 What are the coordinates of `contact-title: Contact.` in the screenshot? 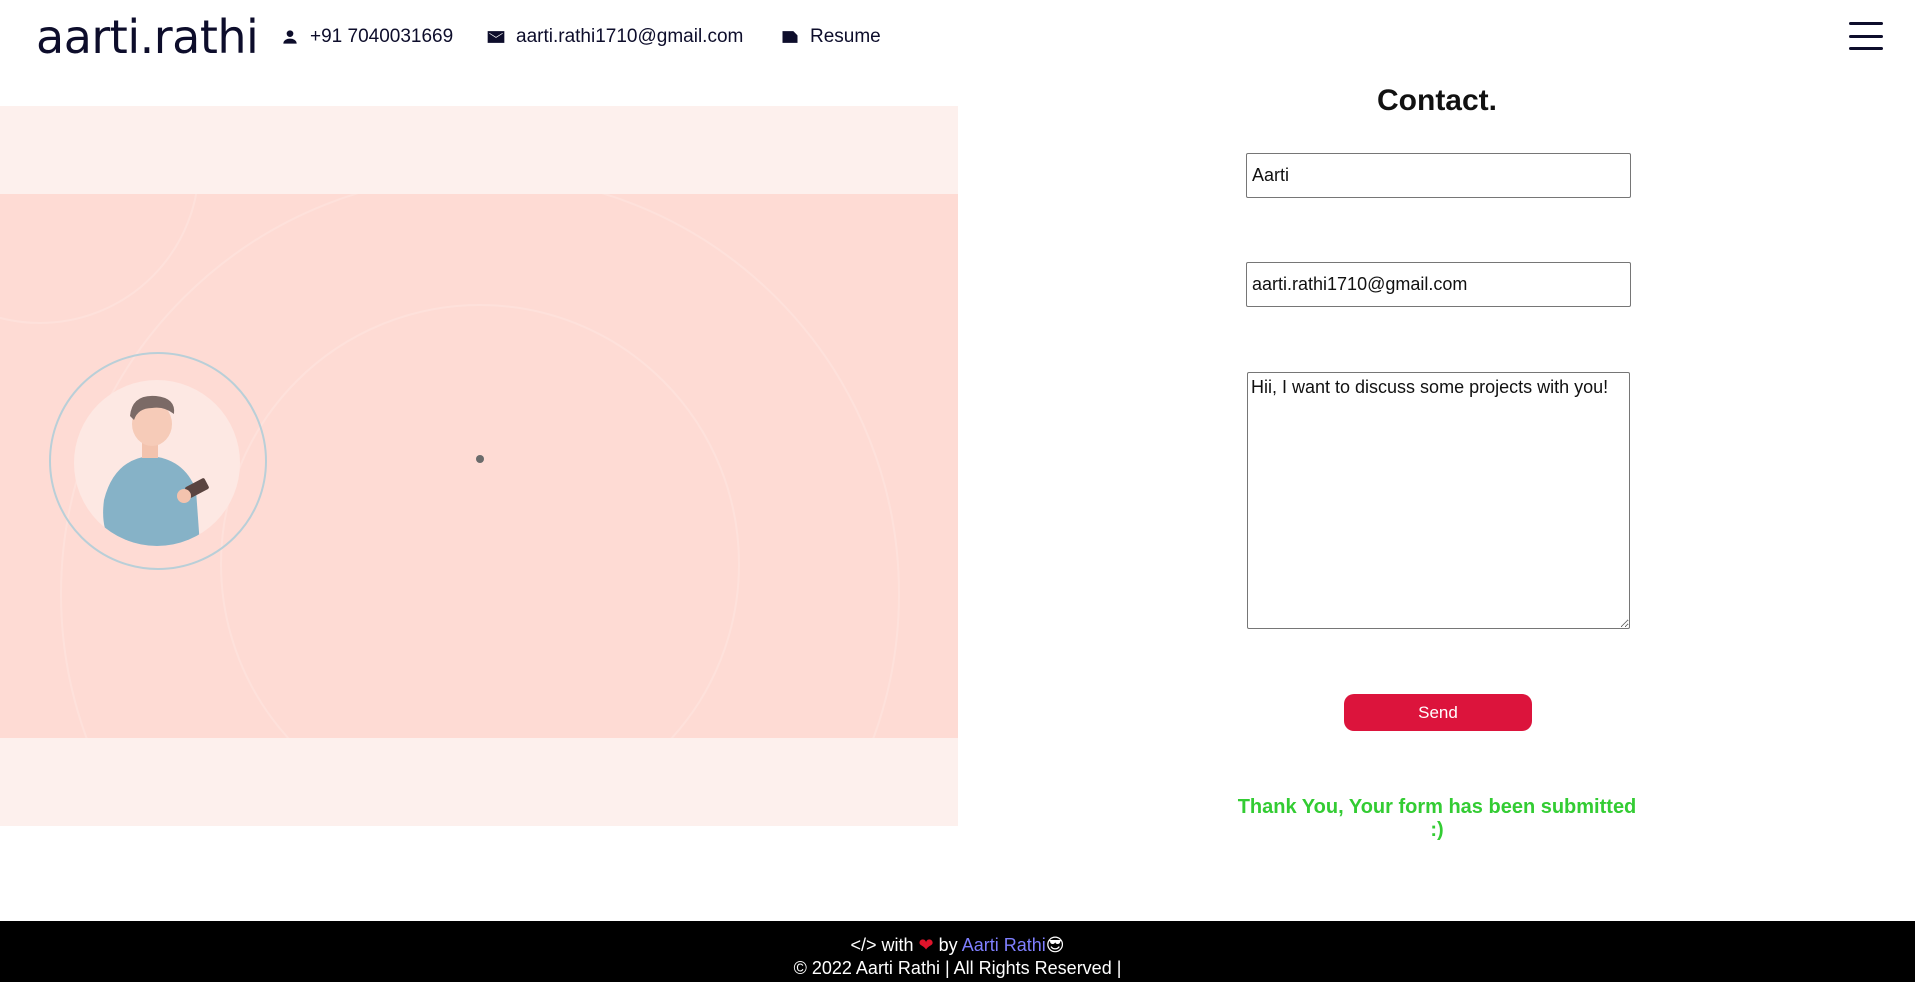 It's located at (1437, 100).